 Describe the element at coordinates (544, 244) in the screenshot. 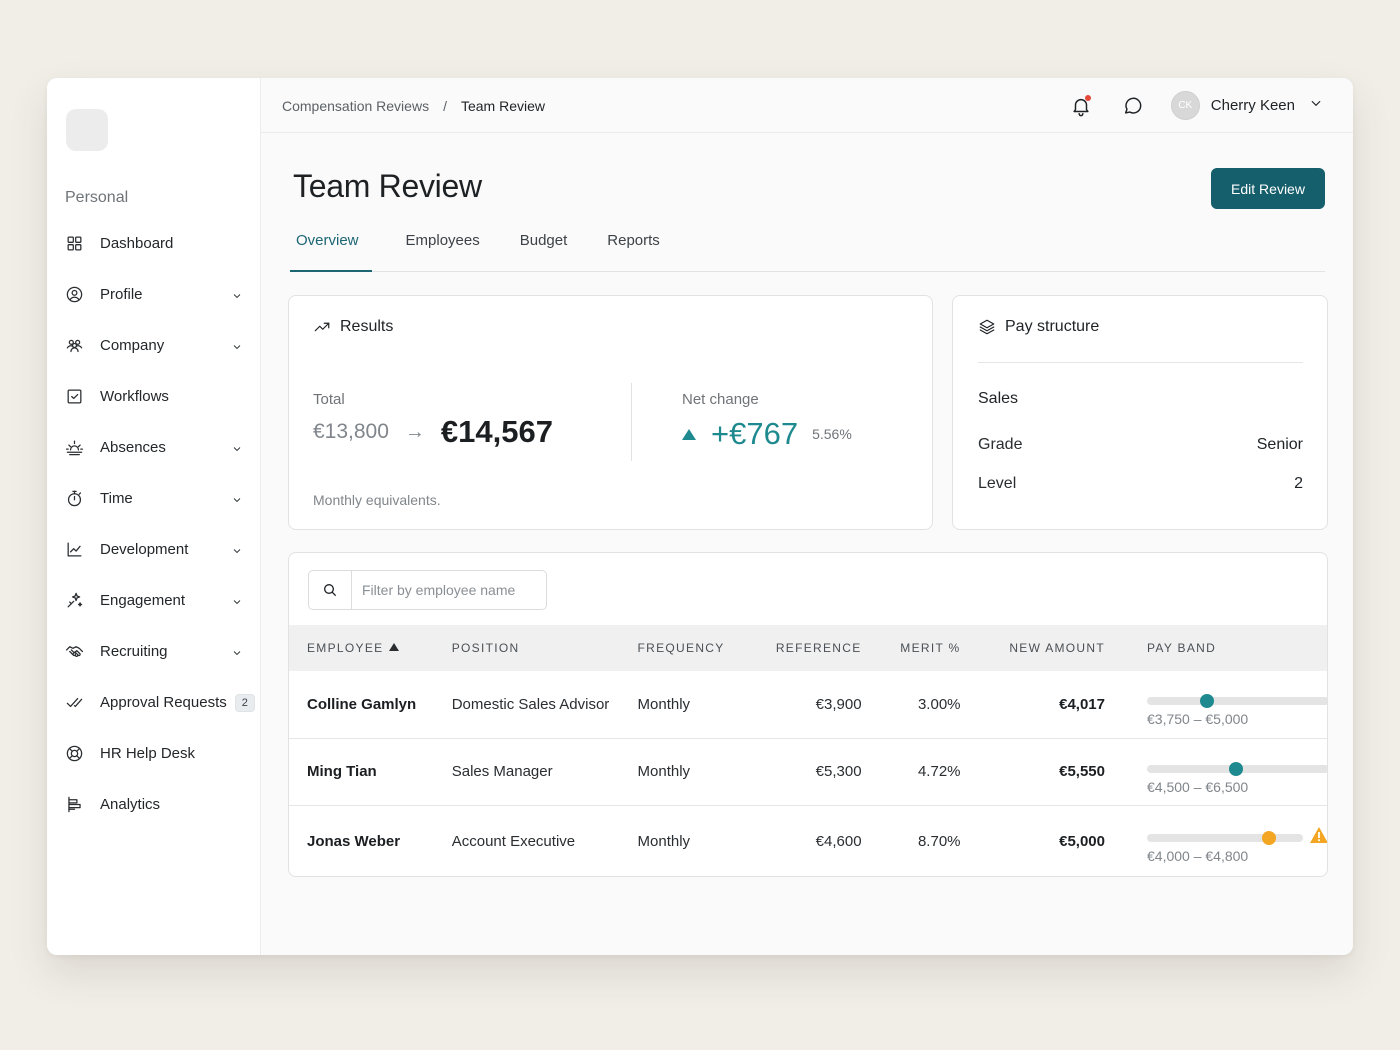

I see `tab-budget: Budget` at that location.